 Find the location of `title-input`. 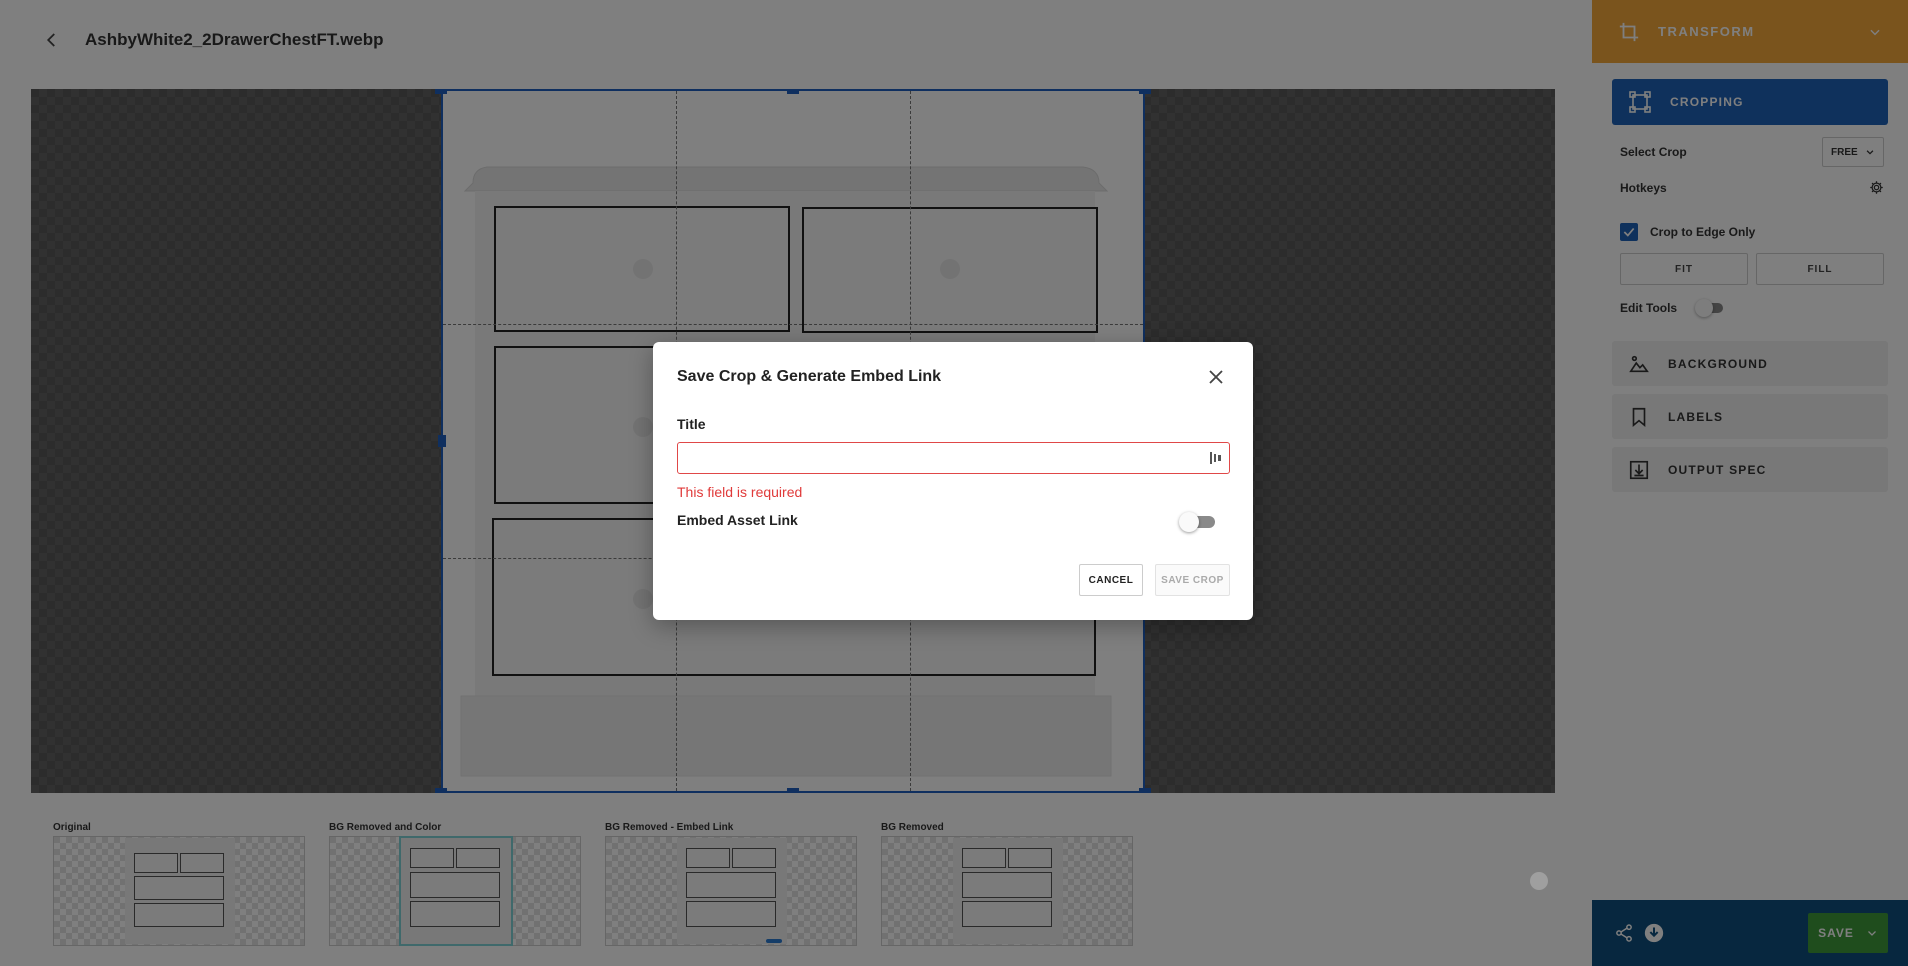

title-input is located at coordinates (953, 458).